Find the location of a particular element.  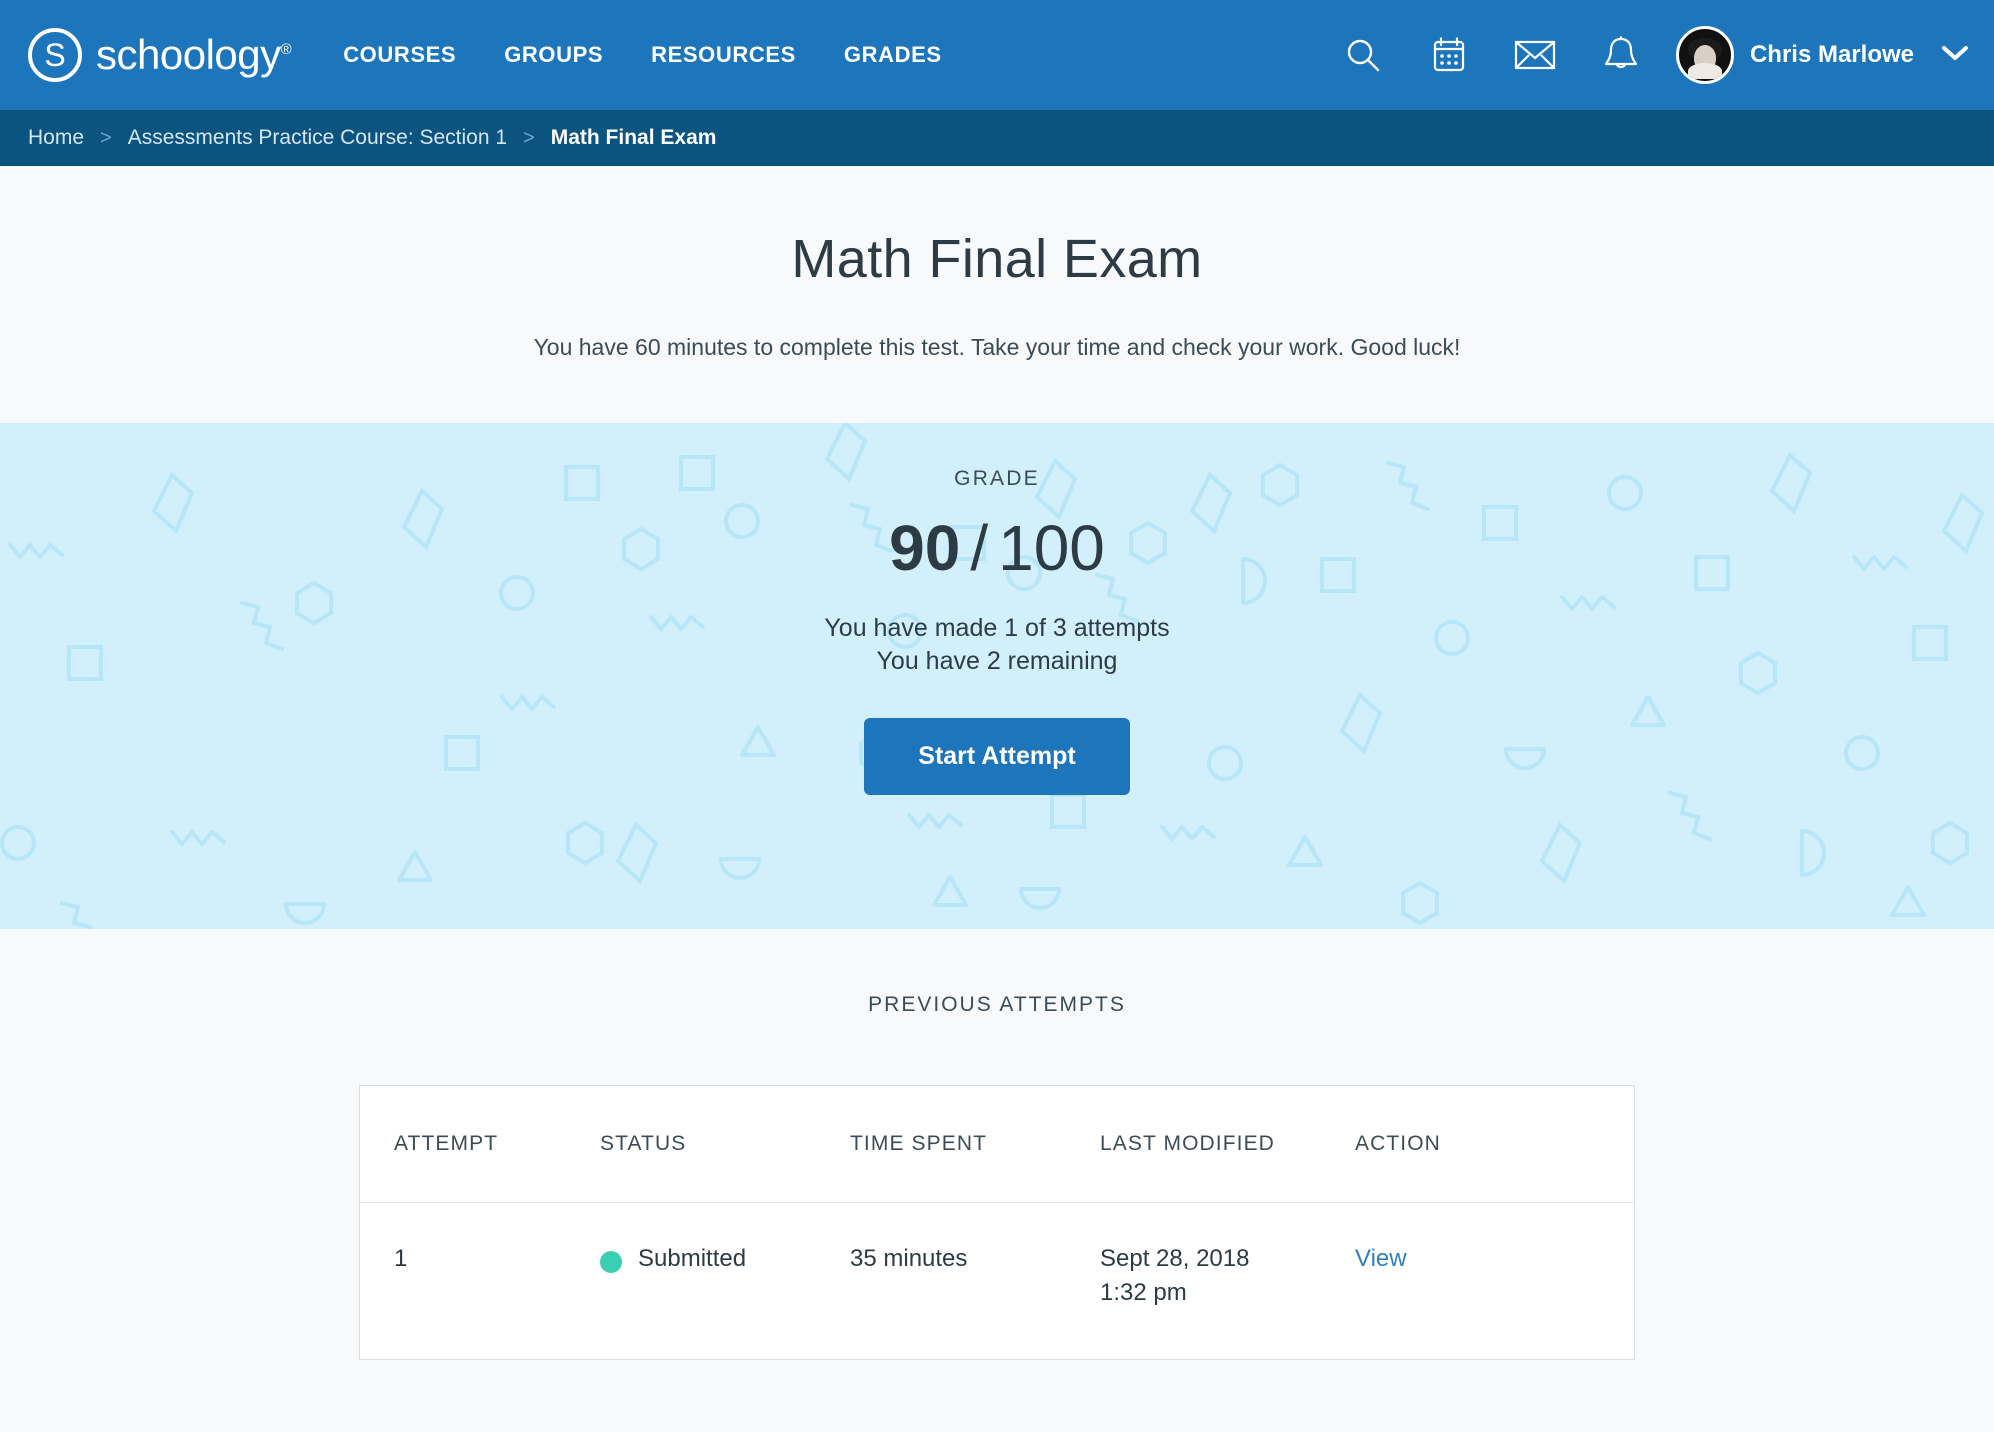

view-attempt-link: View is located at coordinates (1381, 1258).